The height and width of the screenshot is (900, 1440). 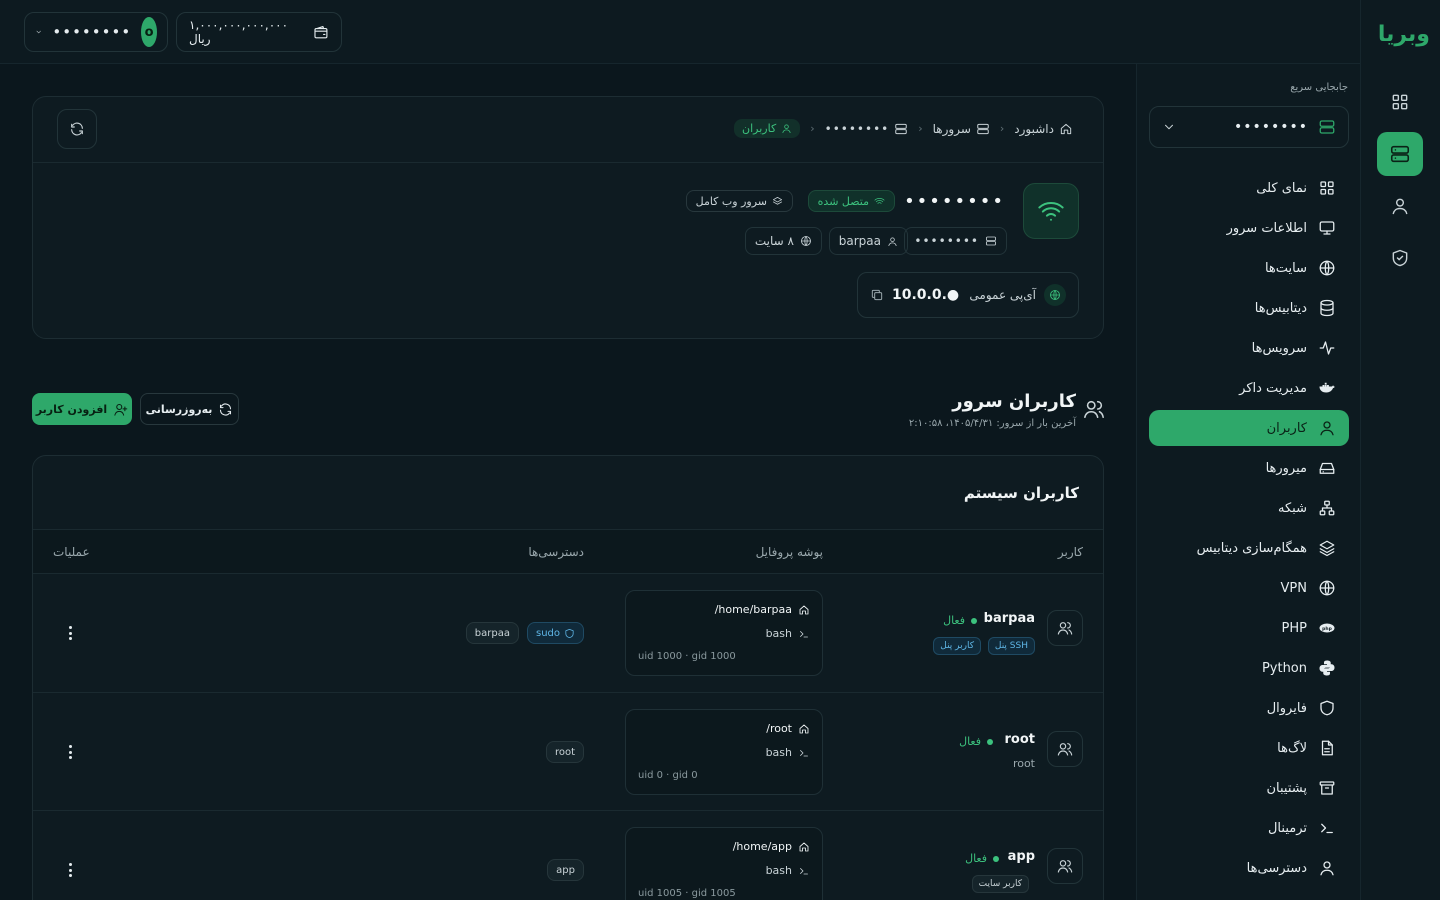 I want to click on sidebar-item-access: دسترسی‌ها, so click(x=1249, y=868).